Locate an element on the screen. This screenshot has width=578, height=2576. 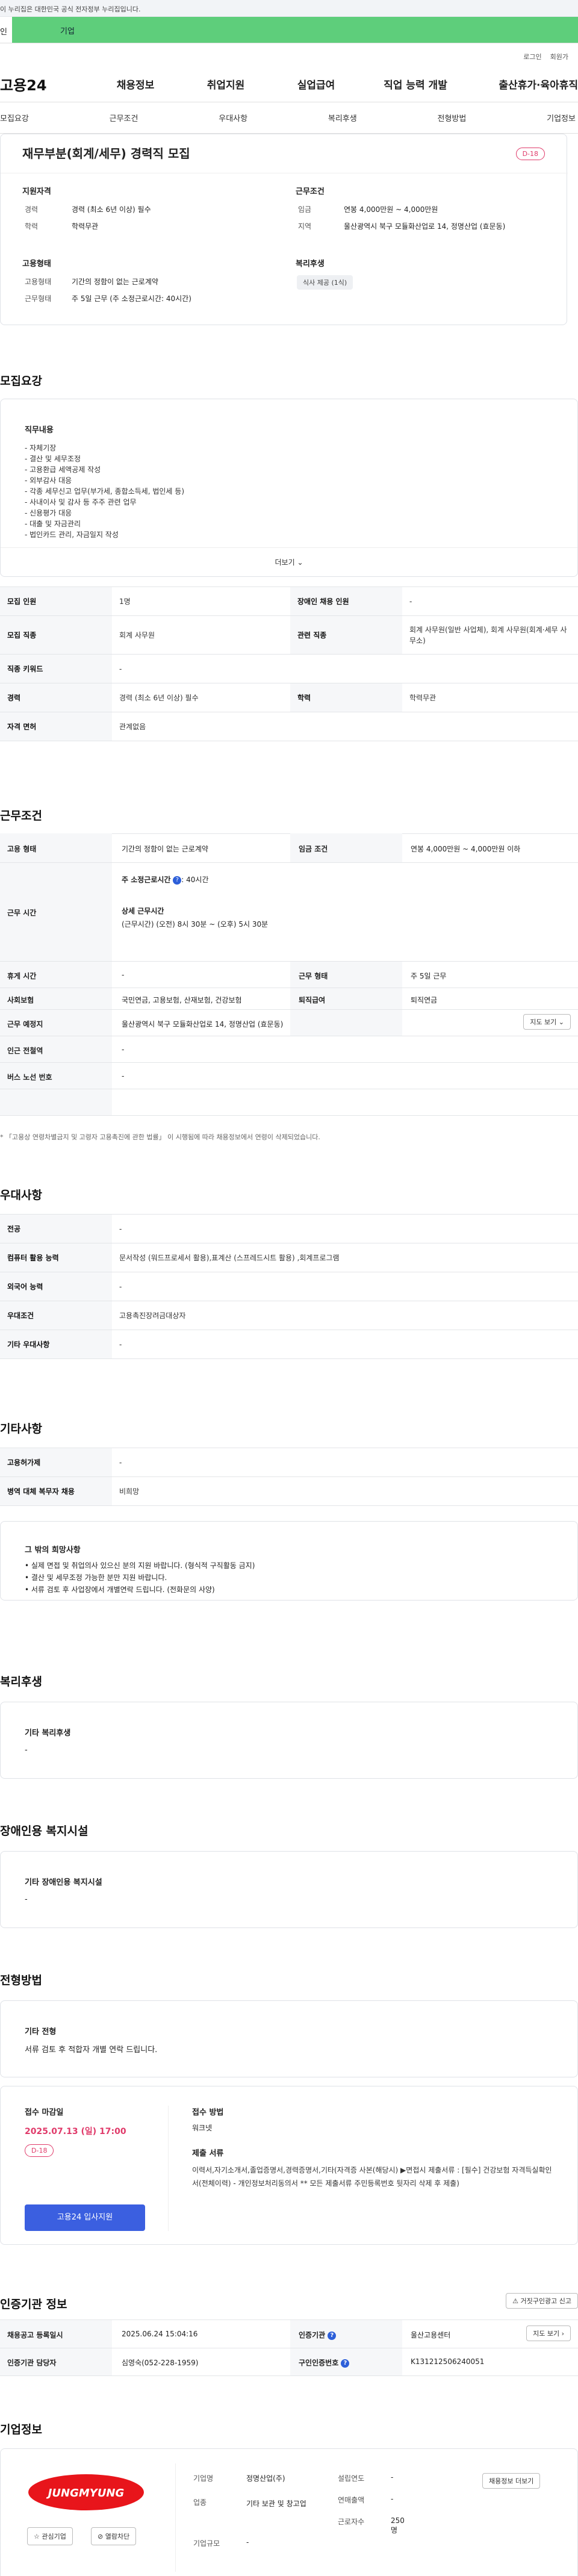
map-button: 지도 보기 ⌄ is located at coordinates (547, 1022).